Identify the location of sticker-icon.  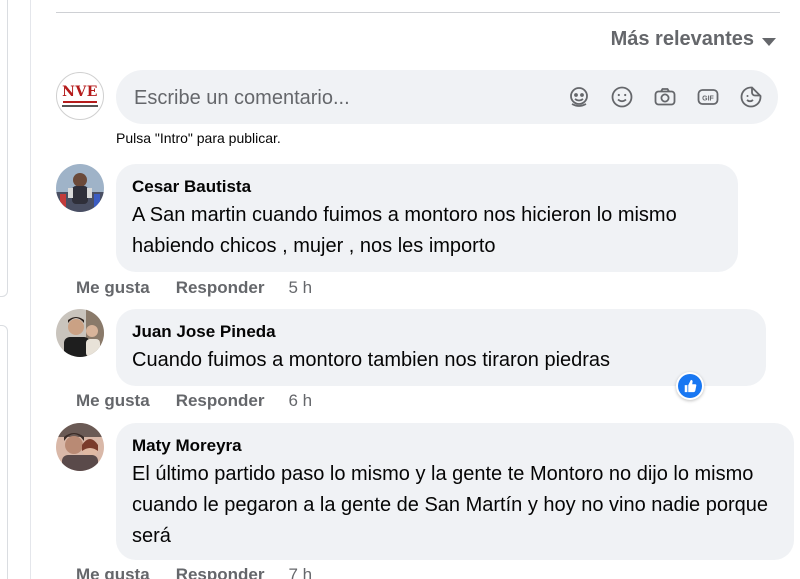
(751, 97).